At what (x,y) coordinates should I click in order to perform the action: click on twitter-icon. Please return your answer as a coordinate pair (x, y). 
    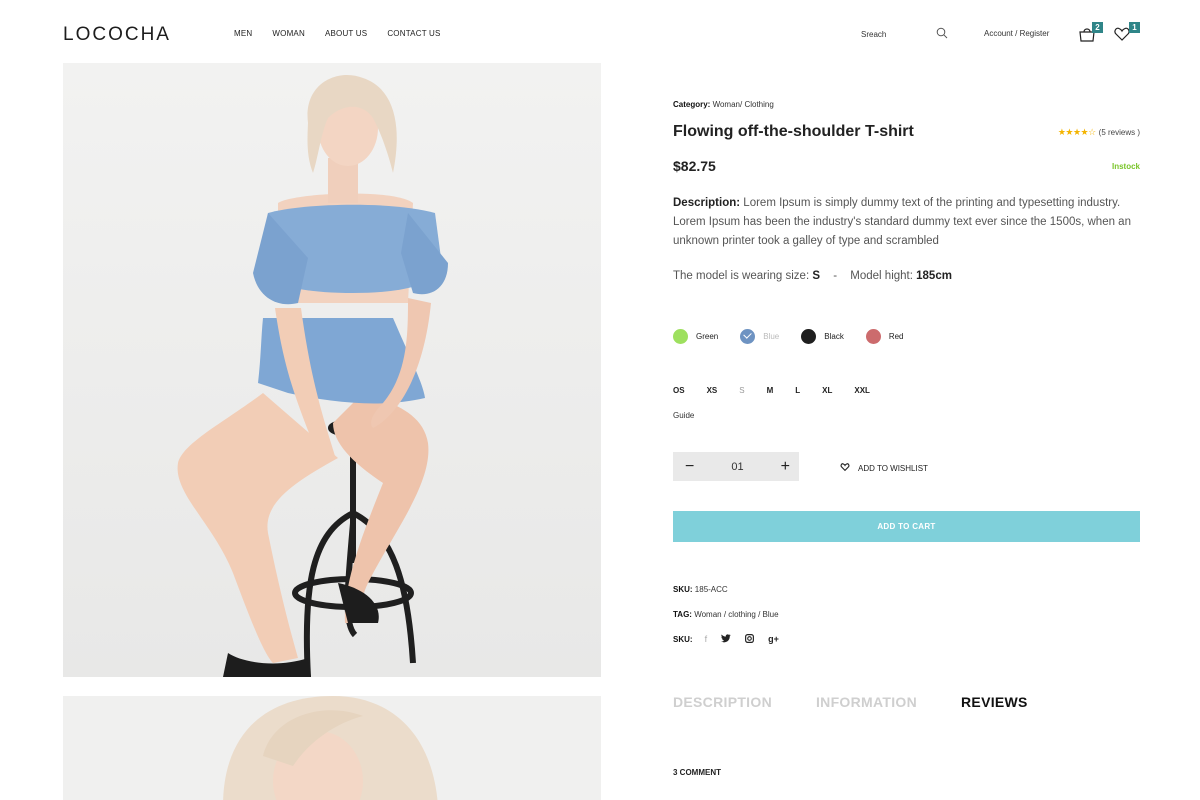
    Looking at the image, I should click on (726, 639).